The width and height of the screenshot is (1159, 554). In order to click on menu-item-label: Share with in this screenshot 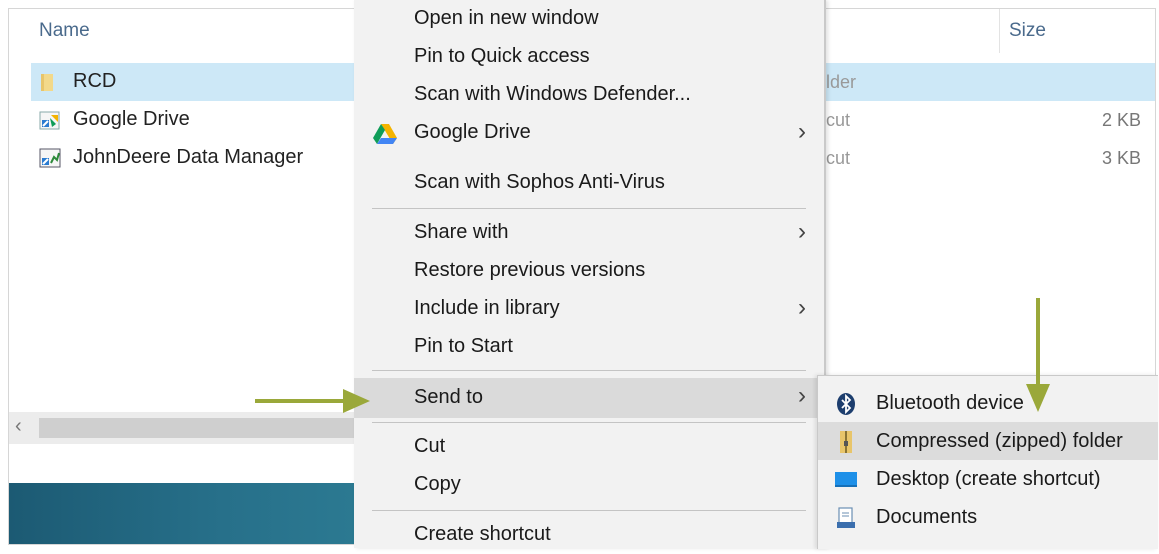, I will do `click(461, 232)`.